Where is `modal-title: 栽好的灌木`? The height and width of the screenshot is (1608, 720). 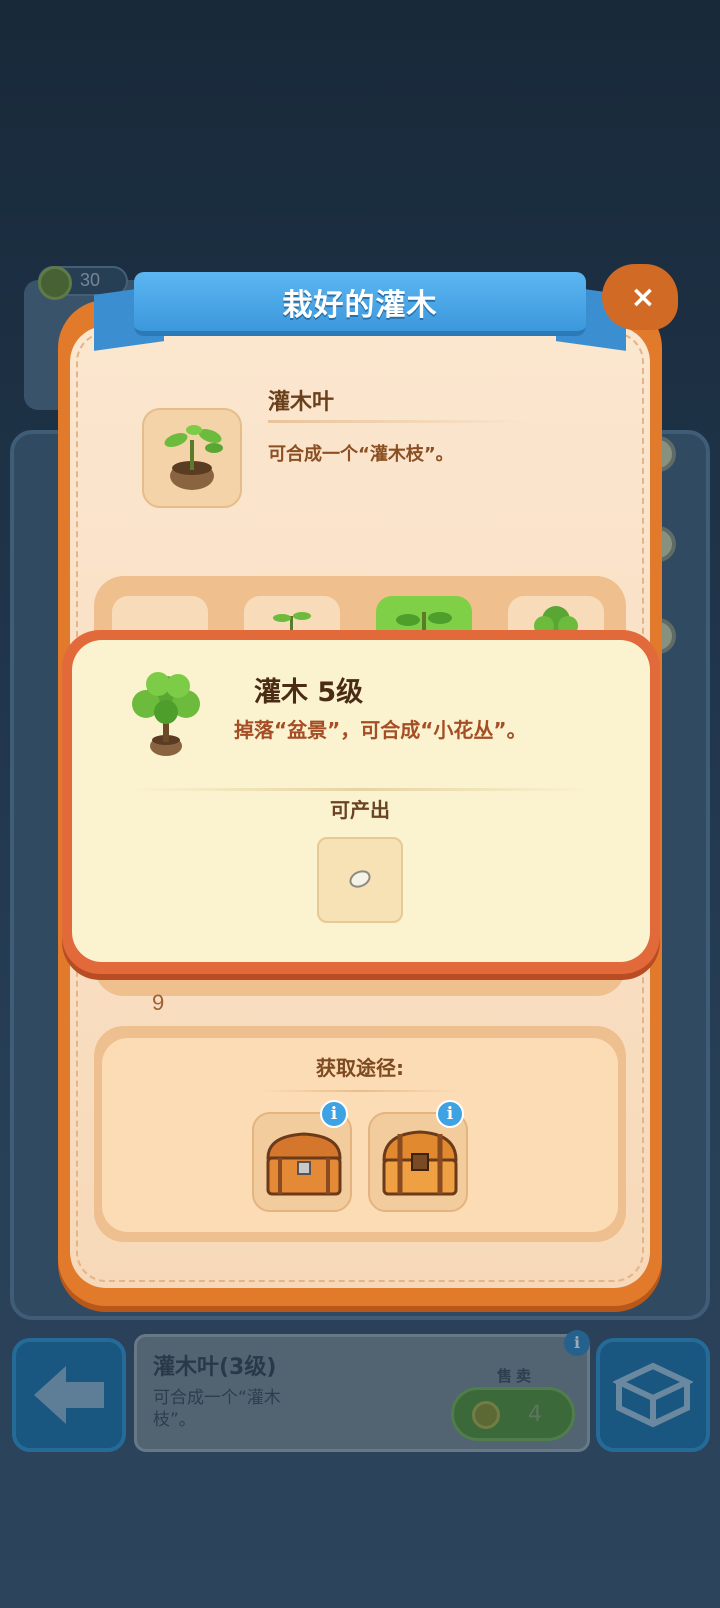 modal-title: 栽好的灌木 is located at coordinates (360, 305).